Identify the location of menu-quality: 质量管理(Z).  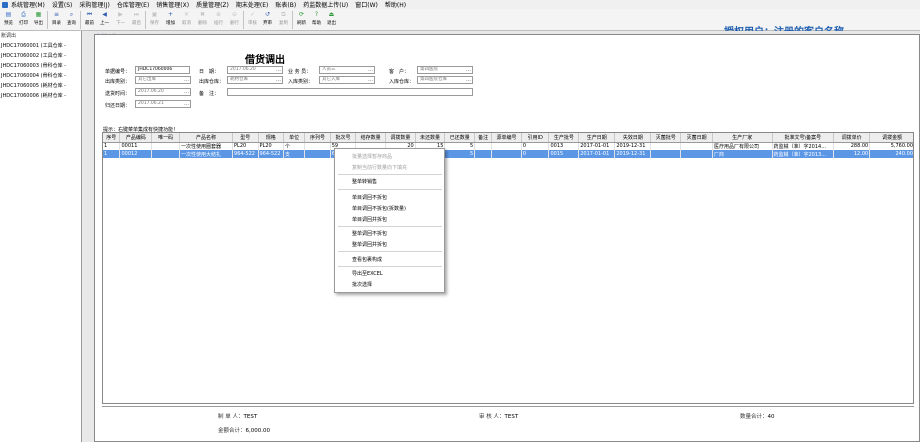
(212, 4).